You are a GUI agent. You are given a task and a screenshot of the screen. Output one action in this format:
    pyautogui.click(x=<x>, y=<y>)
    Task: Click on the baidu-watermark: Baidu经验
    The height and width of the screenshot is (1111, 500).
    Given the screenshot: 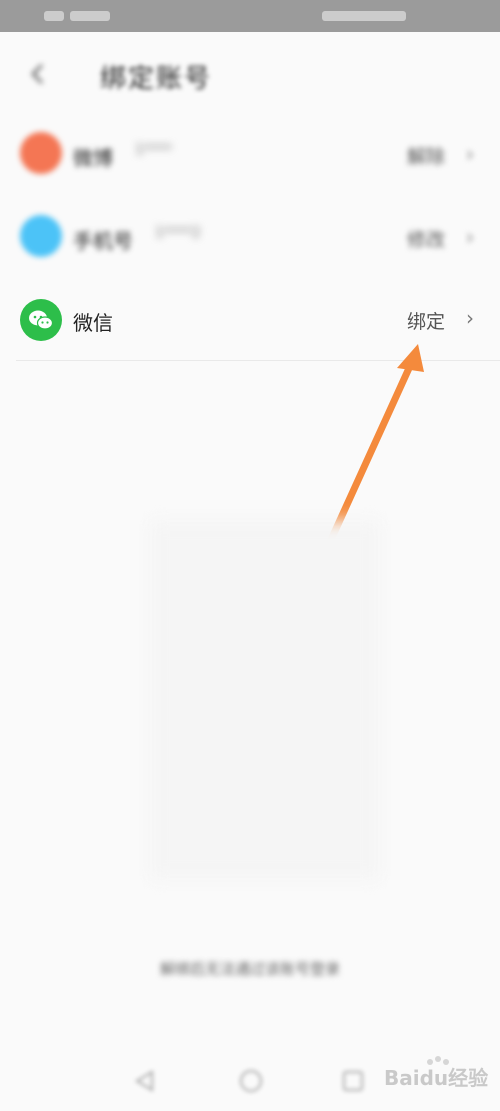 What is the action you would take?
    pyautogui.click(x=433, y=1078)
    